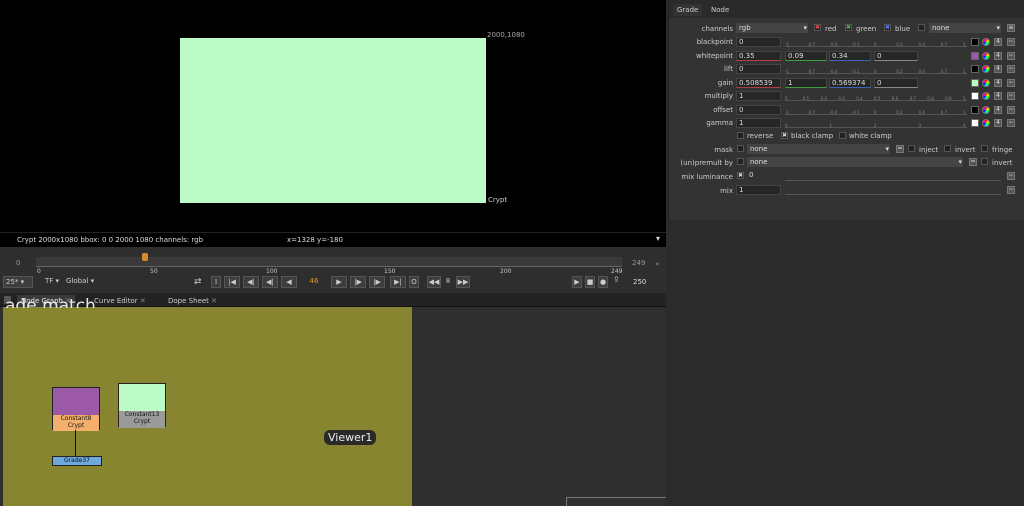 The image size is (1024, 506). What do you see at coordinates (893, 190) in the screenshot?
I see `mix-slider` at bounding box center [893, 190].